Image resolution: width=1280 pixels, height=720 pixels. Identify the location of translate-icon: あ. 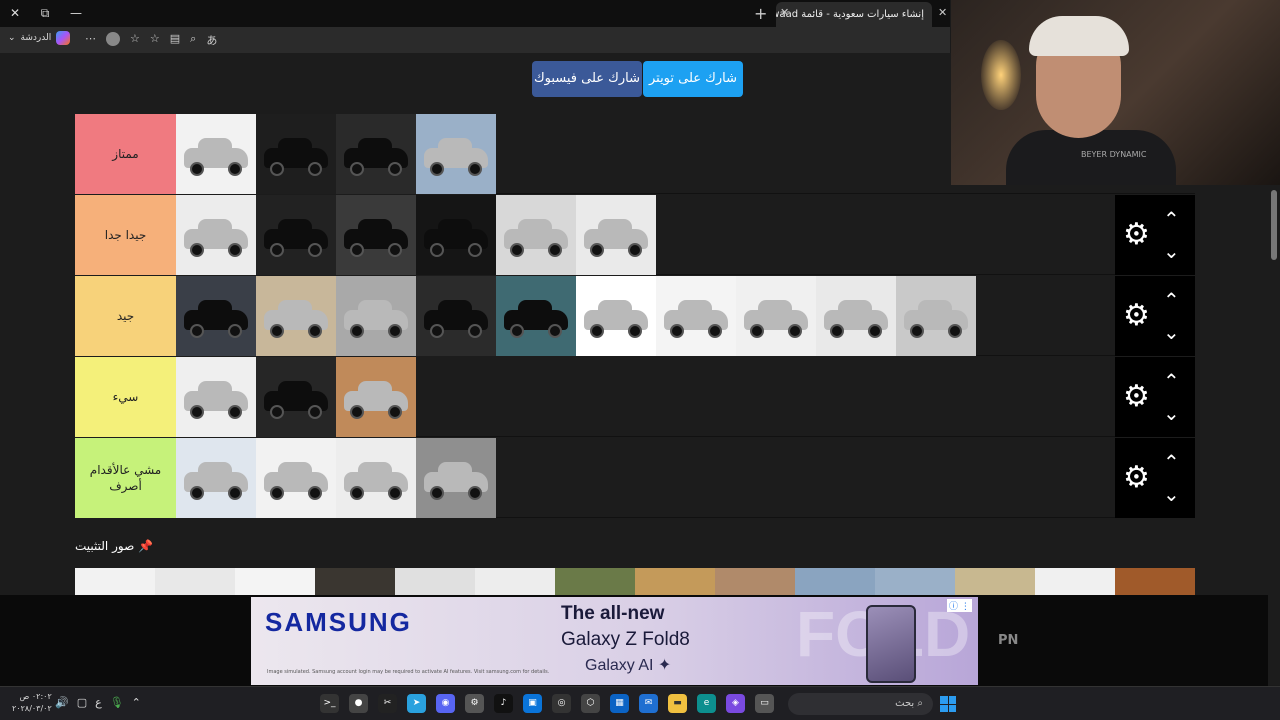
(211, 40).